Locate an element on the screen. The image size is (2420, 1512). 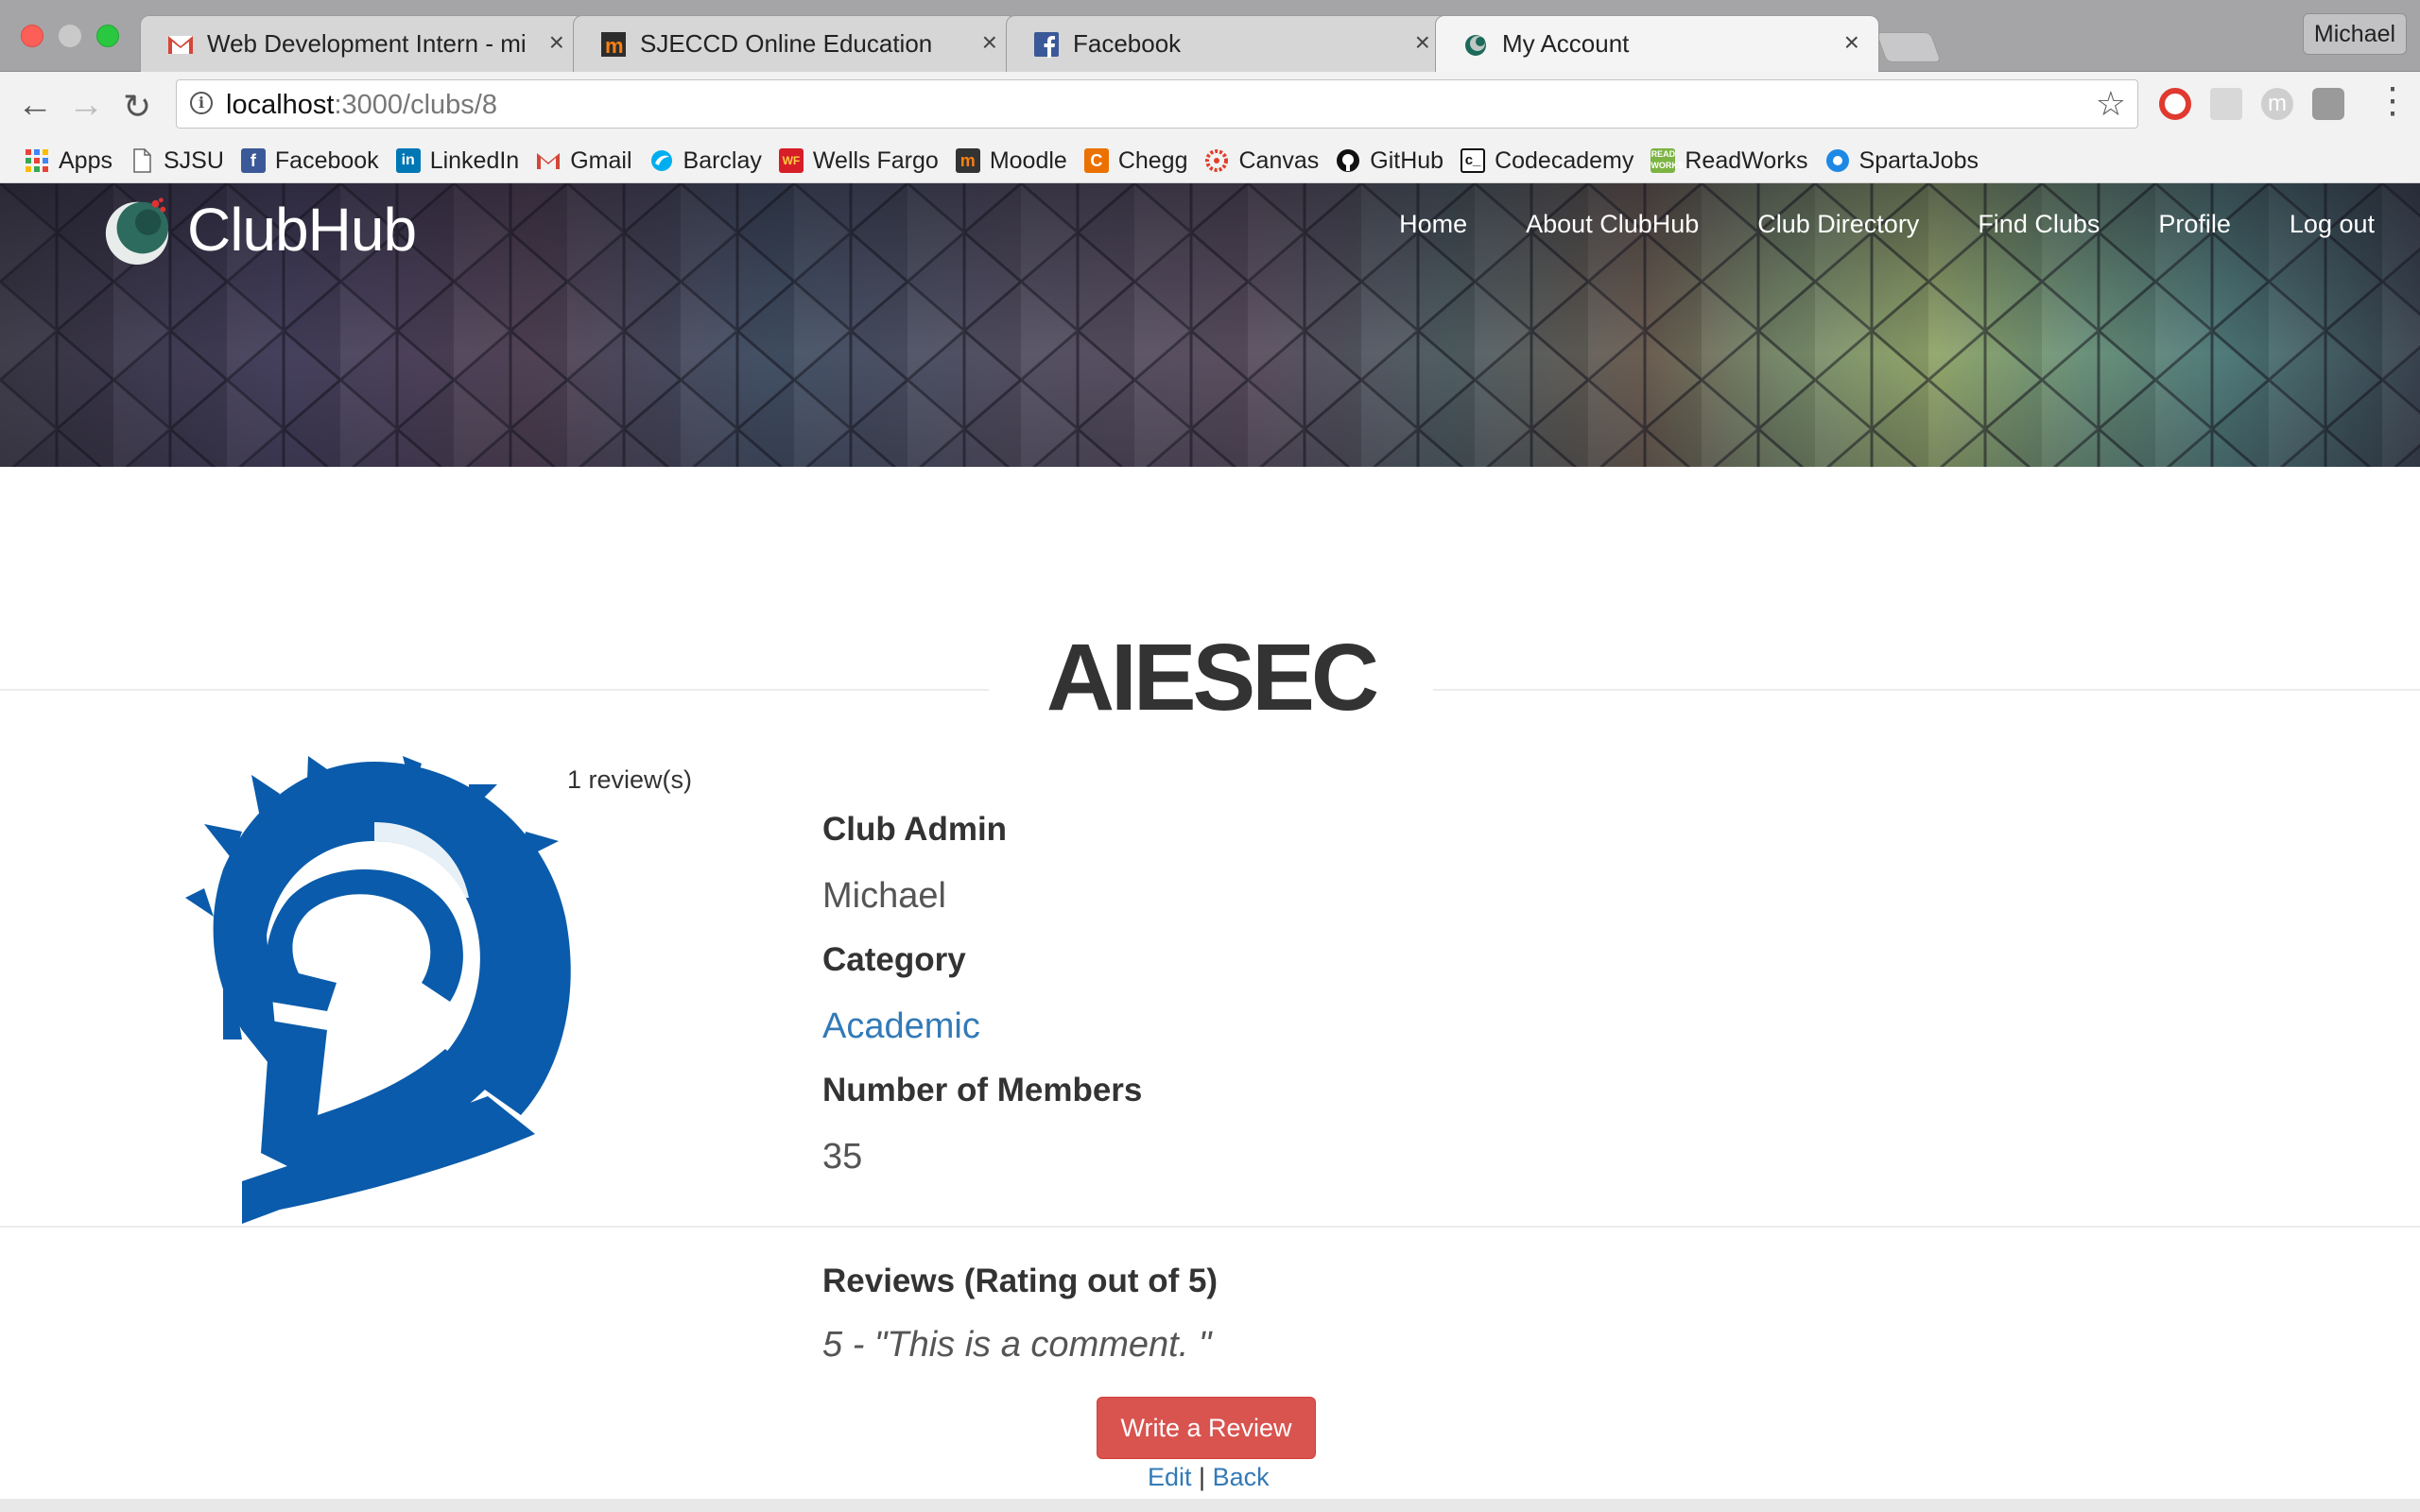
bookmark-label: Barclay is located at coordinates (722, 160).